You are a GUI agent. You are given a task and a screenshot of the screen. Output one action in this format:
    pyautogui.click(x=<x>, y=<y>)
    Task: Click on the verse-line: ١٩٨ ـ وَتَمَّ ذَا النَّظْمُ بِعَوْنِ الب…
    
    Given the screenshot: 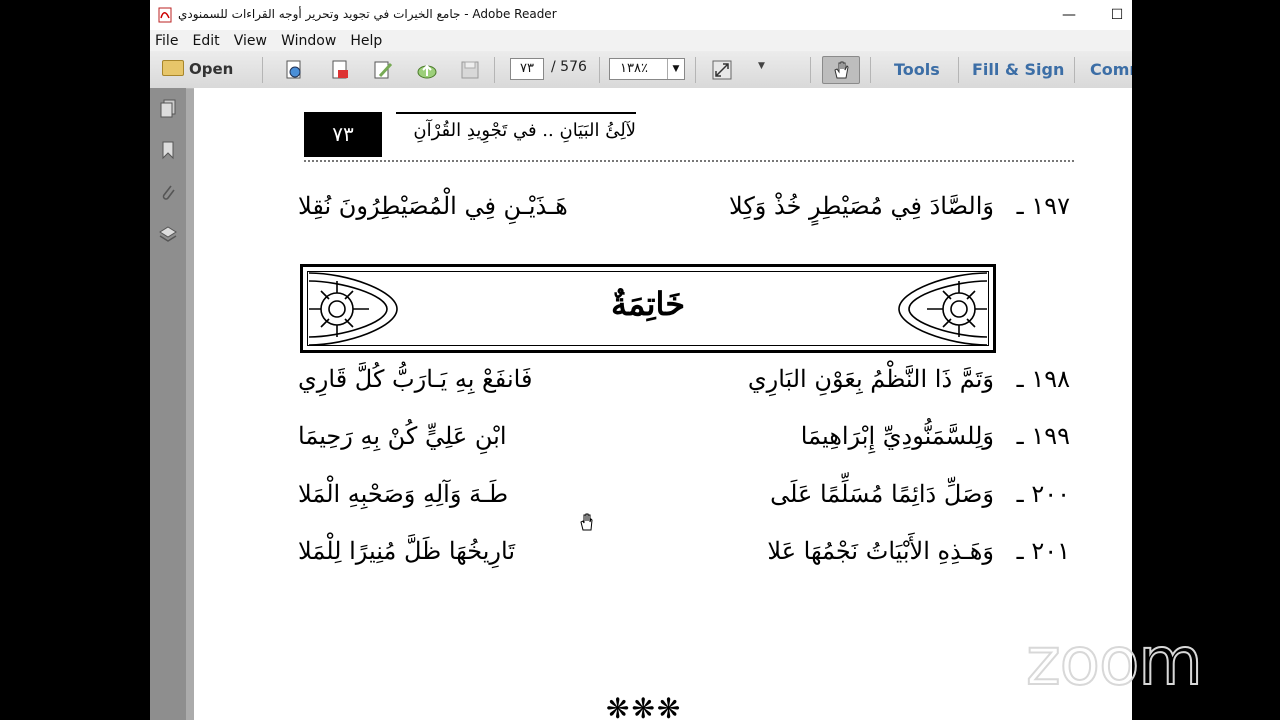 What is the action you would take?
    pyautogui.click(x=684, y=385)
    